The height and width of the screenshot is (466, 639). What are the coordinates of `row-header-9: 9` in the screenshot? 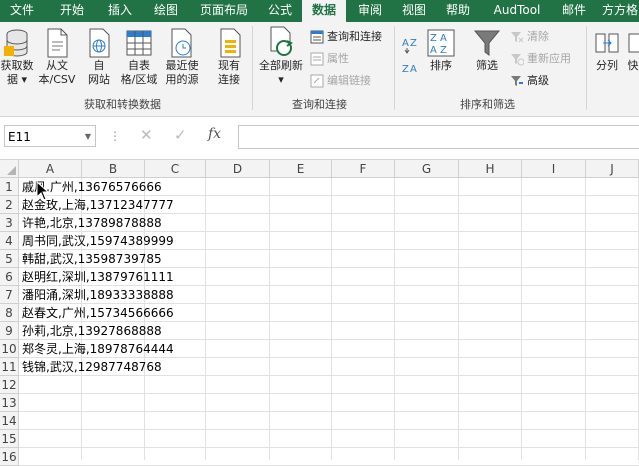 It's located at (9, 331).